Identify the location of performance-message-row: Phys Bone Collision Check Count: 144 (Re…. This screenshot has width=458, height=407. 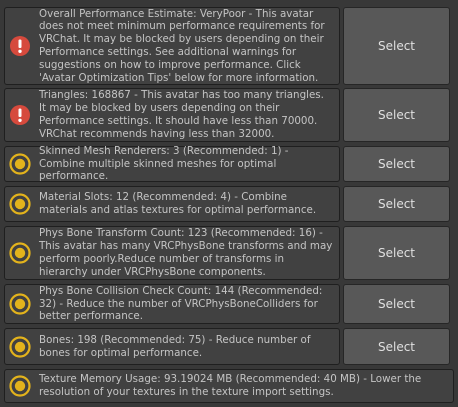
(229, 304).